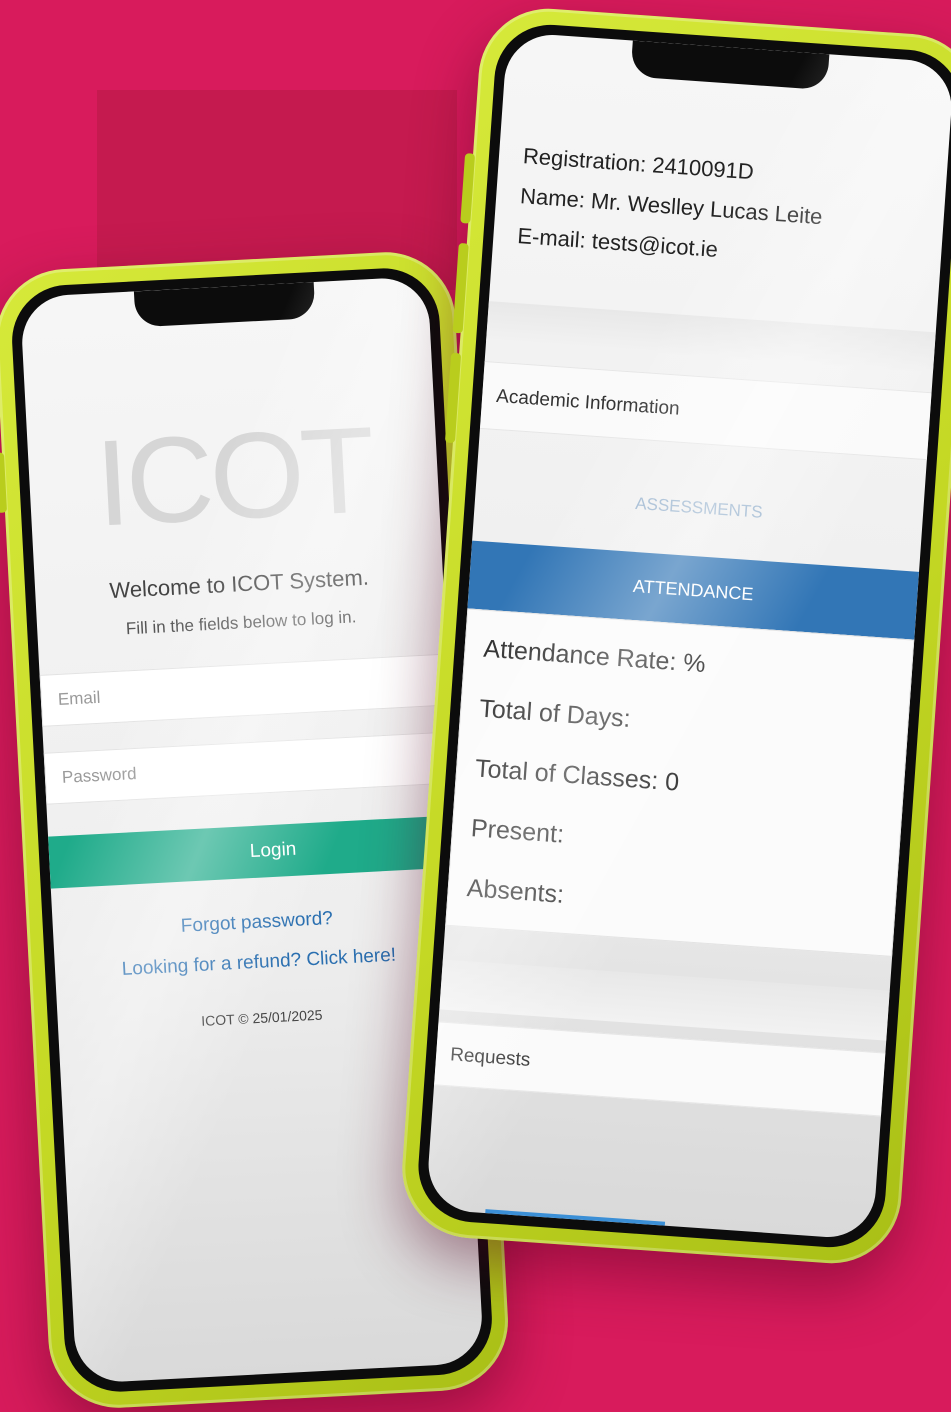 Image resolution: width=951 pixels, height=1412 pixels. Describe the element at coordinates (555, 714) in the screenshot. I see `total-days: Total of Days:` at that location.